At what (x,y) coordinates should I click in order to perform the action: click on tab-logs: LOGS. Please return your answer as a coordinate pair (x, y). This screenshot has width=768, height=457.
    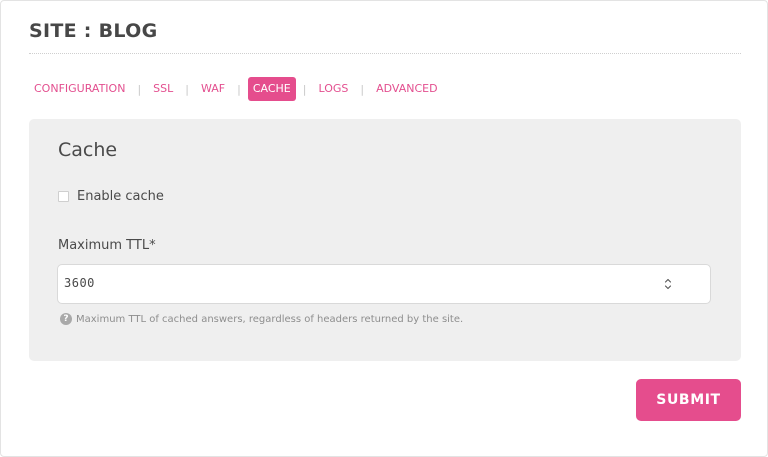
    Looking at the image, I should click on (333, 89).